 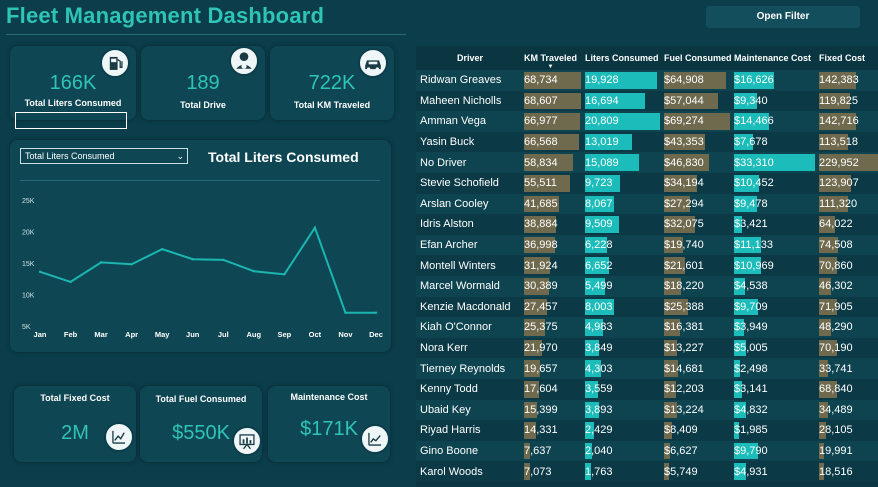 I want to click on maint-value: $9,790, so click(x=751, y=450).